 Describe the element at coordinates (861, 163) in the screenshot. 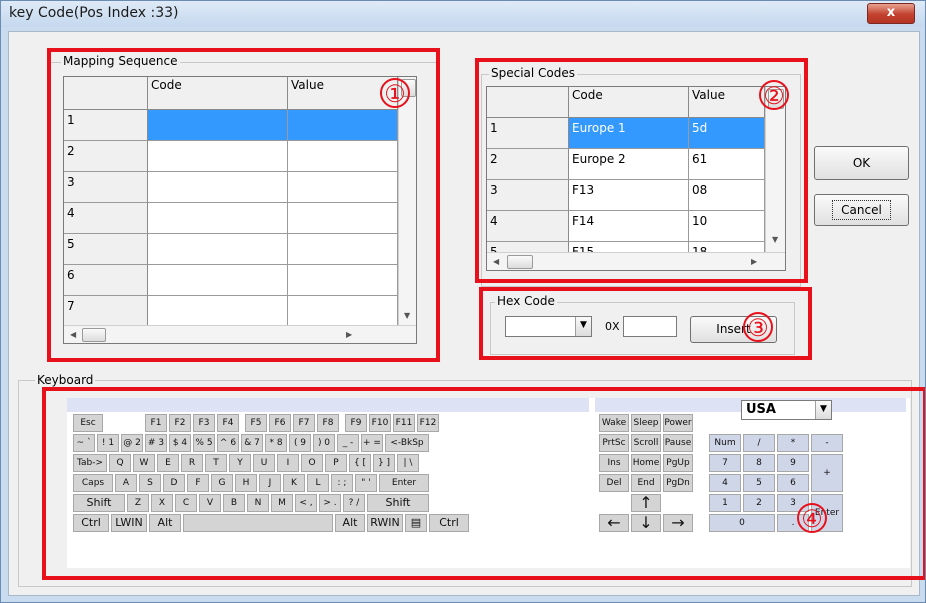

I see `ok-button: OK` at that location.